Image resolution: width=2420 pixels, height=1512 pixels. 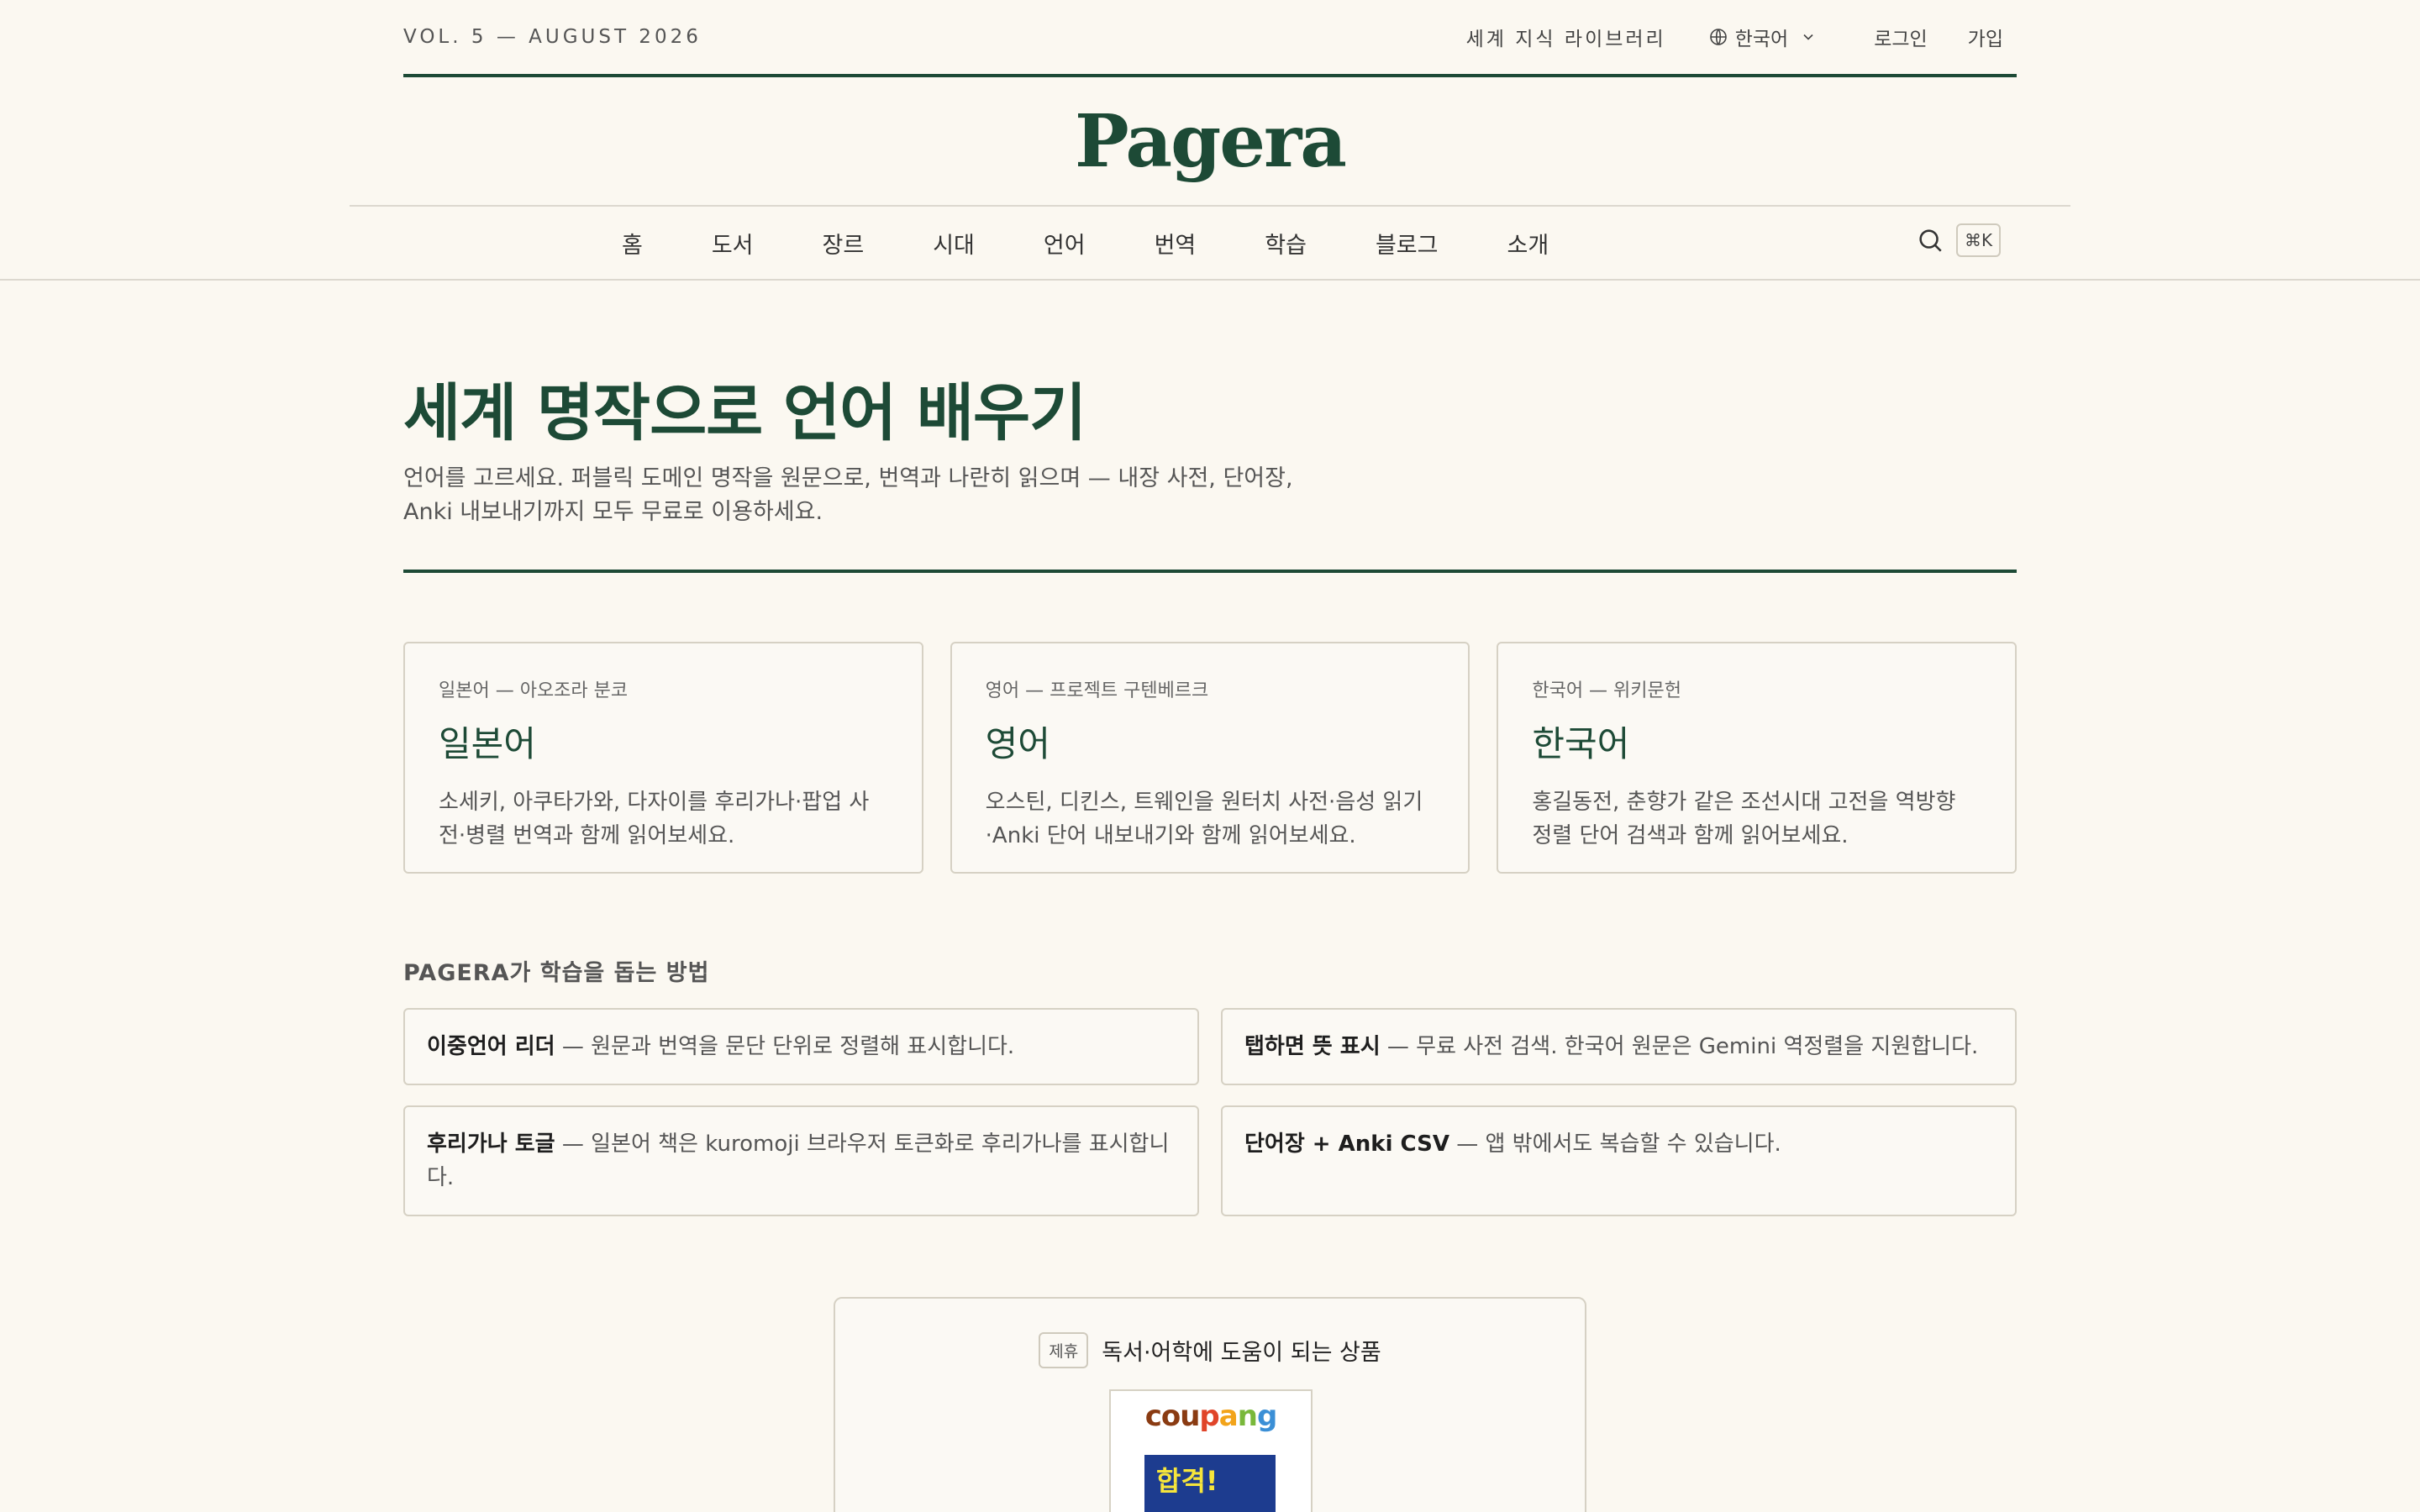 What do you see at coordinates (1064, 1350) in the screenshot?
I see `affiliate-badge: 제휴` at bounding box center [1064, 1350].